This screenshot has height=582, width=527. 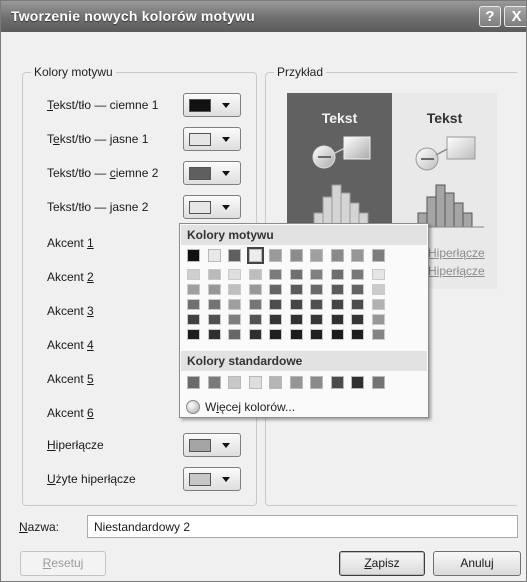 What do you see at coordinates (263, 16) in the screenshot?
I see `title-bar: Tworzenie nowych kolorów motywu ? X` at bounding box center [263, 16].